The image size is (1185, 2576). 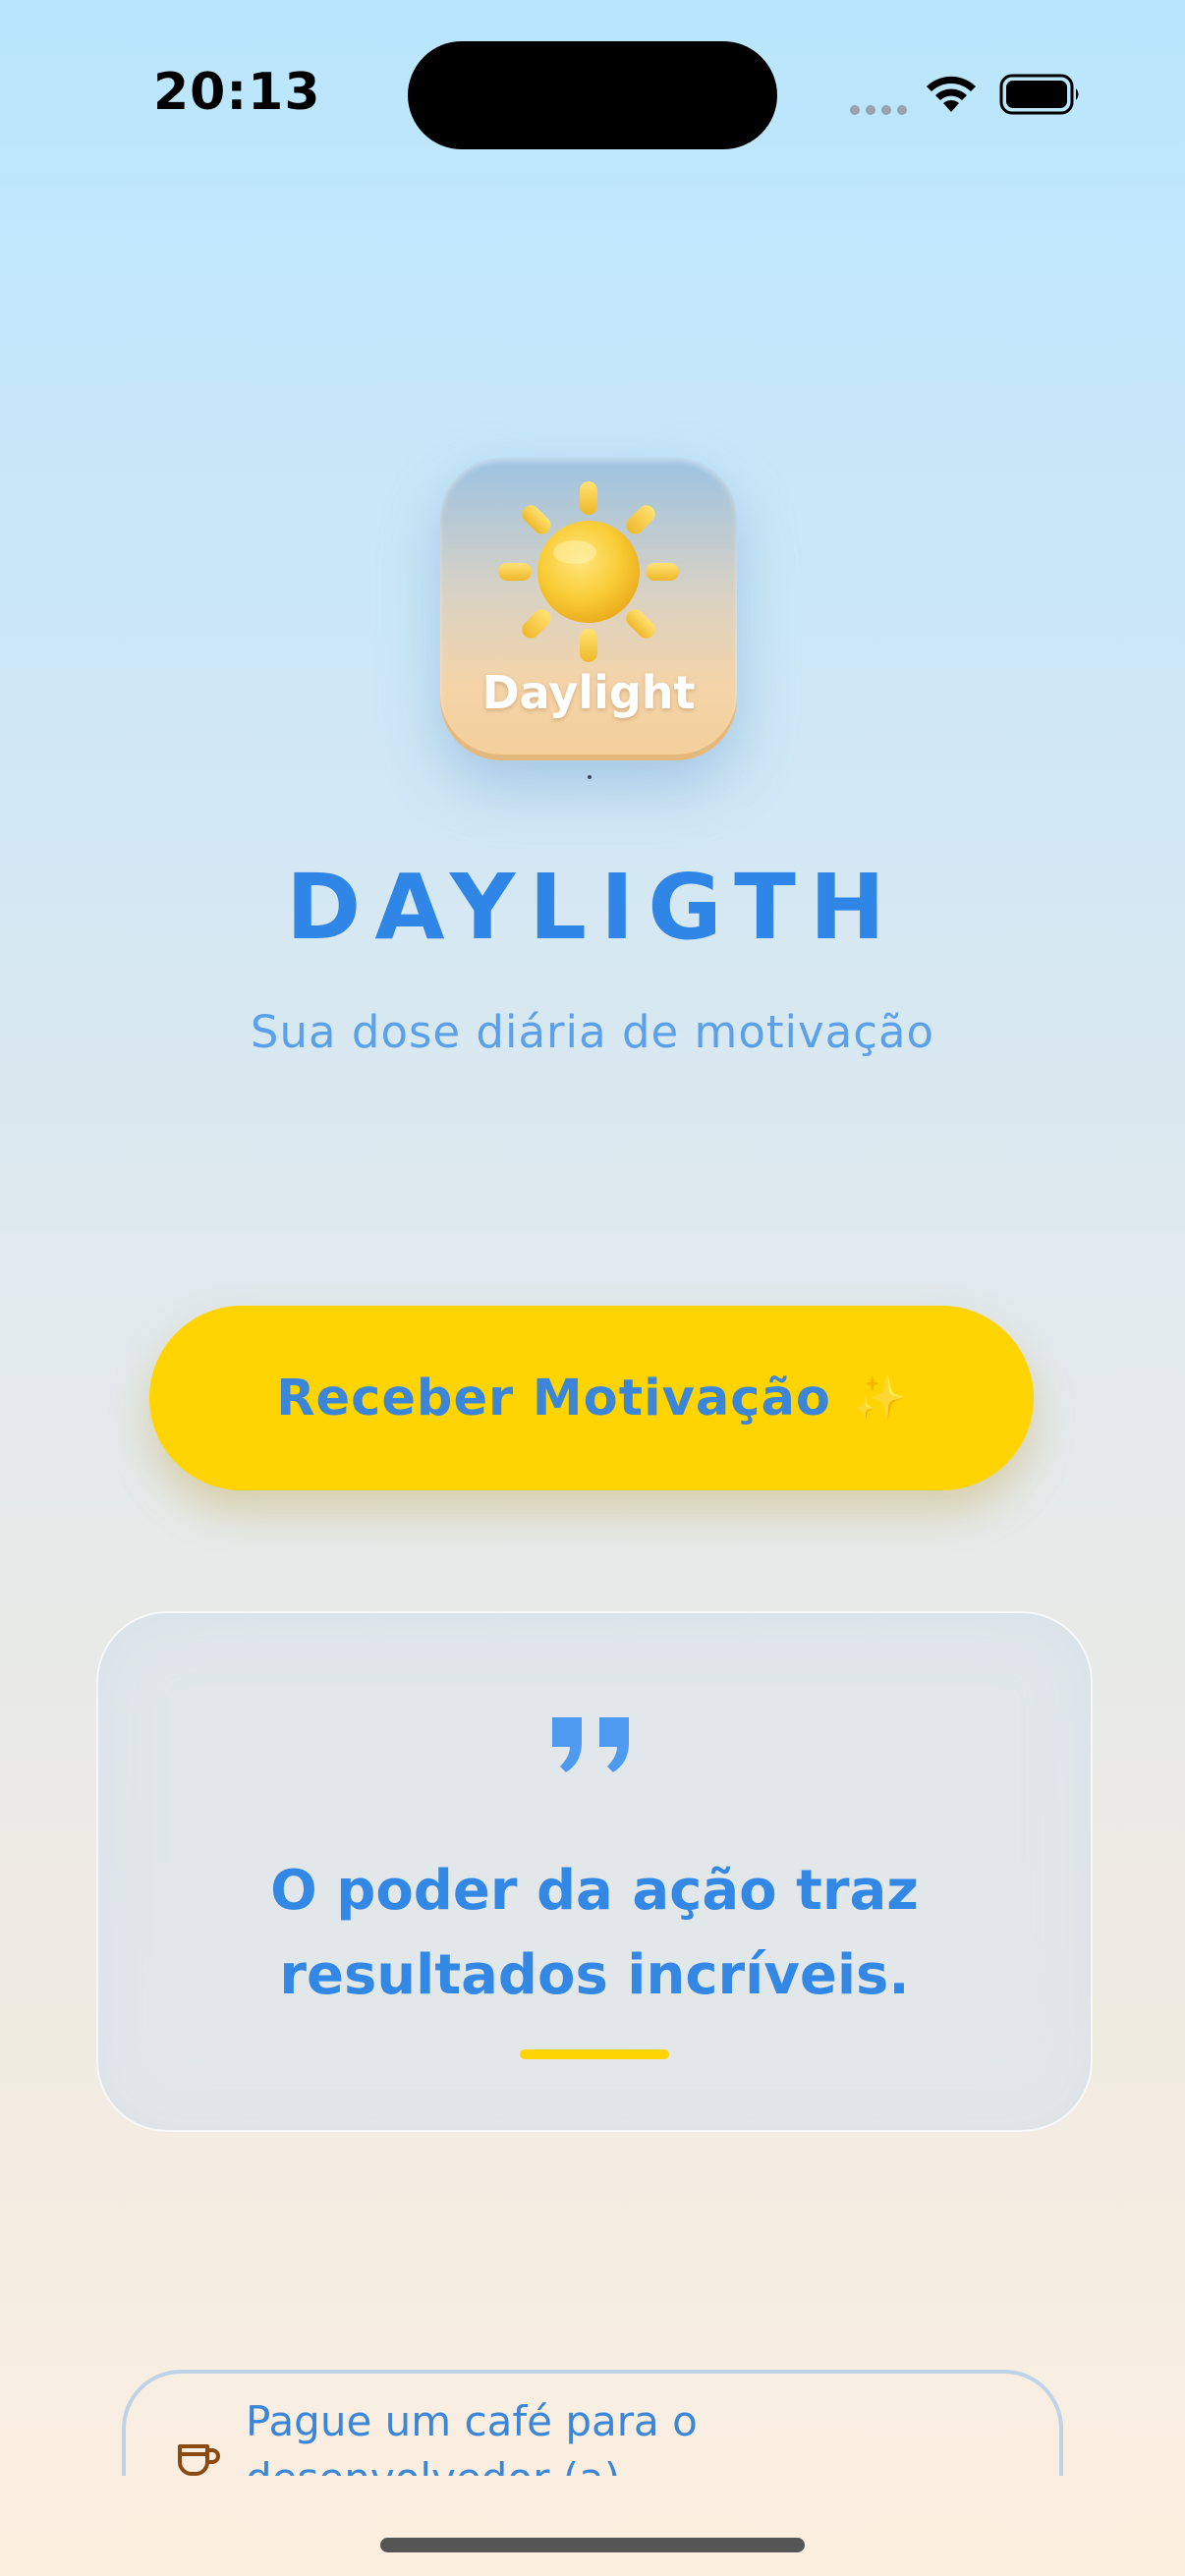 What do you see at coordinates (879, 110) in the screenshot?
I see `cellular-signal-icon` at bounding box center [879, 110].